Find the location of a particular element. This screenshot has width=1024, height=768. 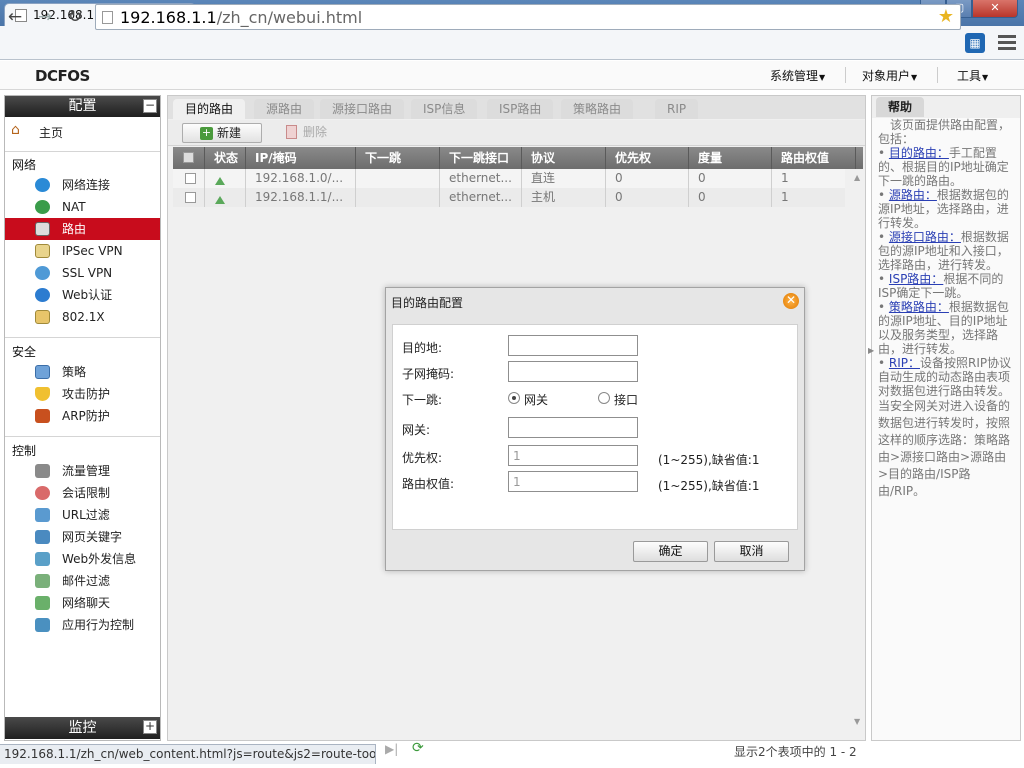

app-control-icon is located at coordinates (42, 625).